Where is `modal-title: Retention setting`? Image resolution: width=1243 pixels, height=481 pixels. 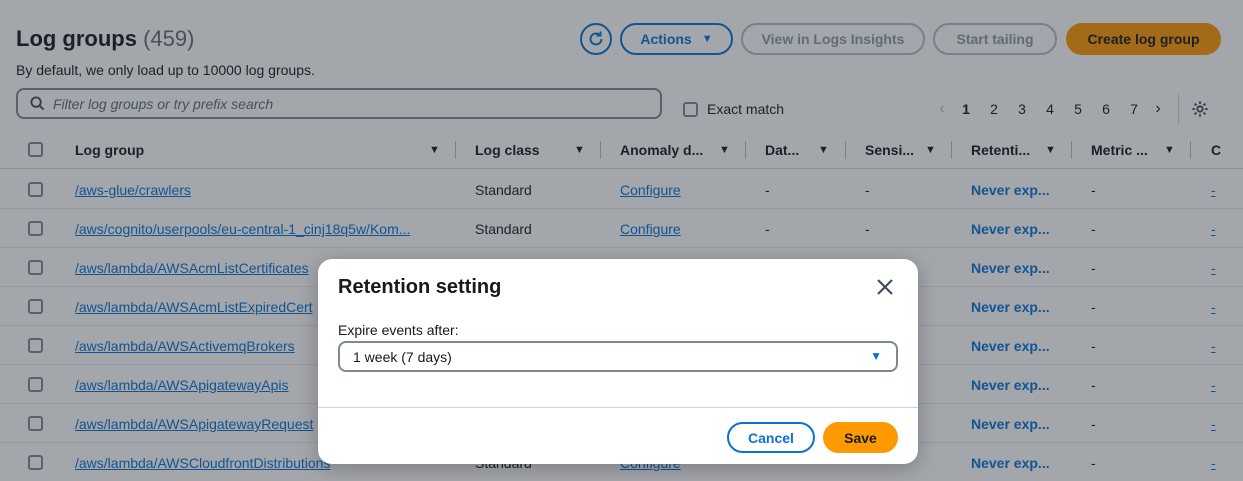 modal-title: Retention setting is located at coordinates (420, 287).